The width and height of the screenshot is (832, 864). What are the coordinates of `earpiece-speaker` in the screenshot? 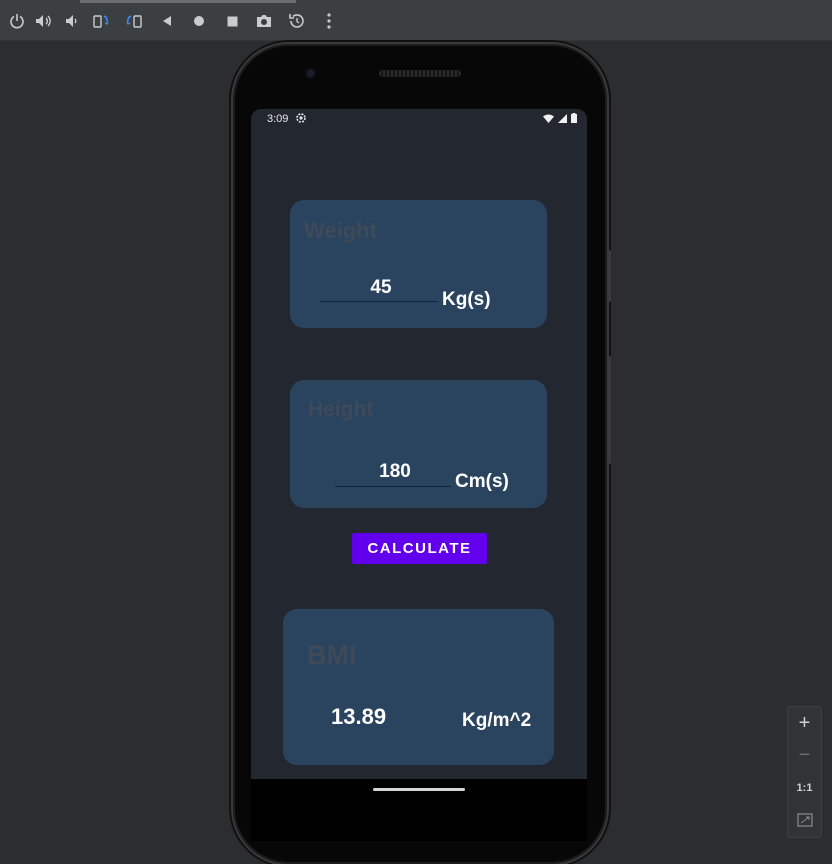 It's located at (420, 73).